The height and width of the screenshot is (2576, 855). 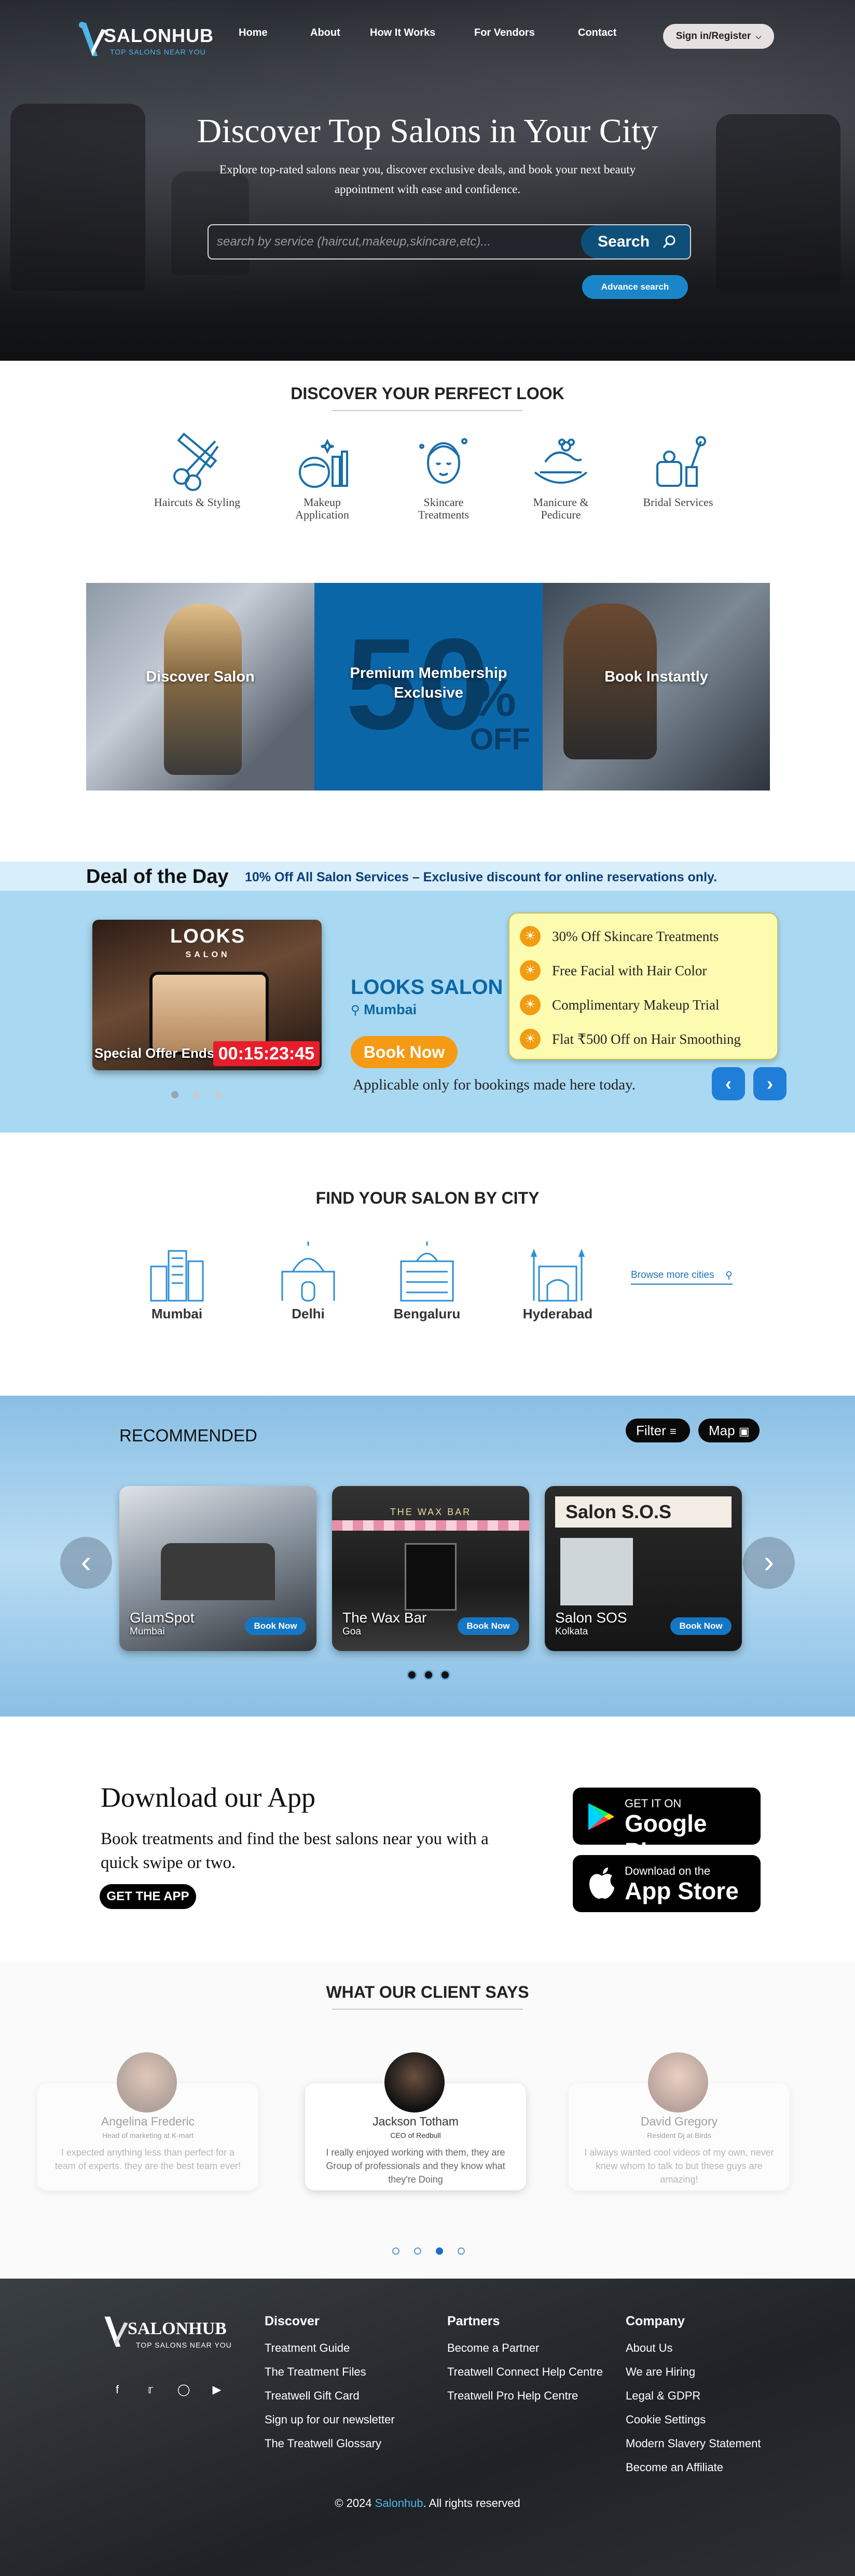 I want to click on chevron-down-icon: ⌵, so click(x=758, y=36).